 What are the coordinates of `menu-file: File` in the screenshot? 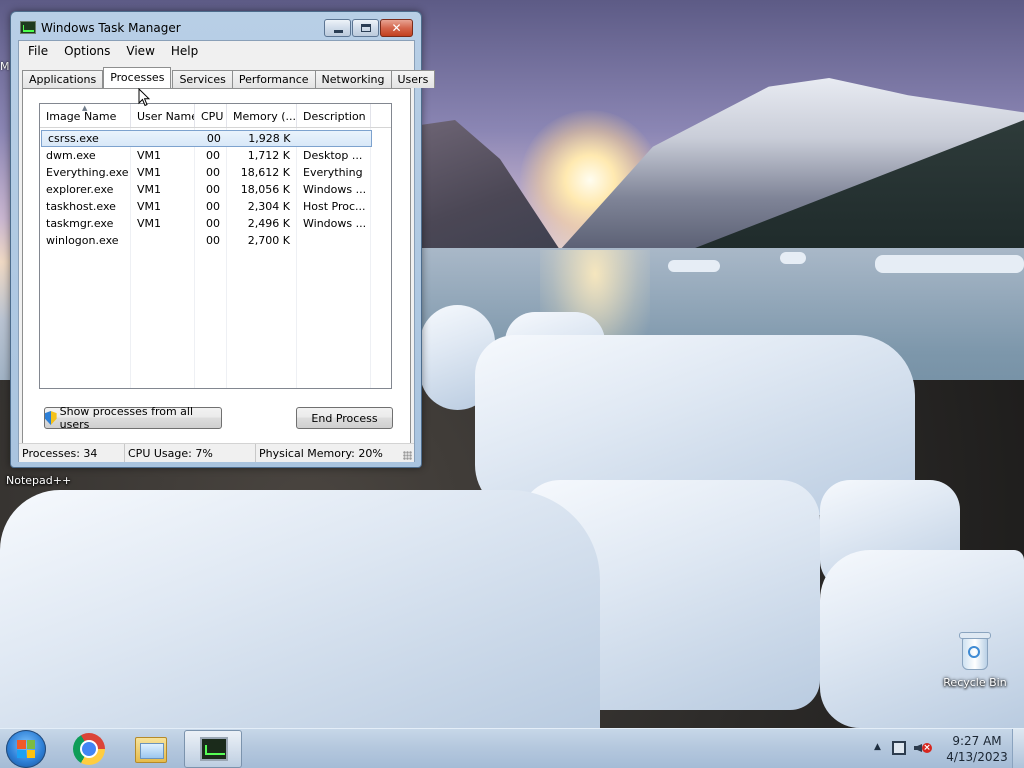 It's located at (37, 51).